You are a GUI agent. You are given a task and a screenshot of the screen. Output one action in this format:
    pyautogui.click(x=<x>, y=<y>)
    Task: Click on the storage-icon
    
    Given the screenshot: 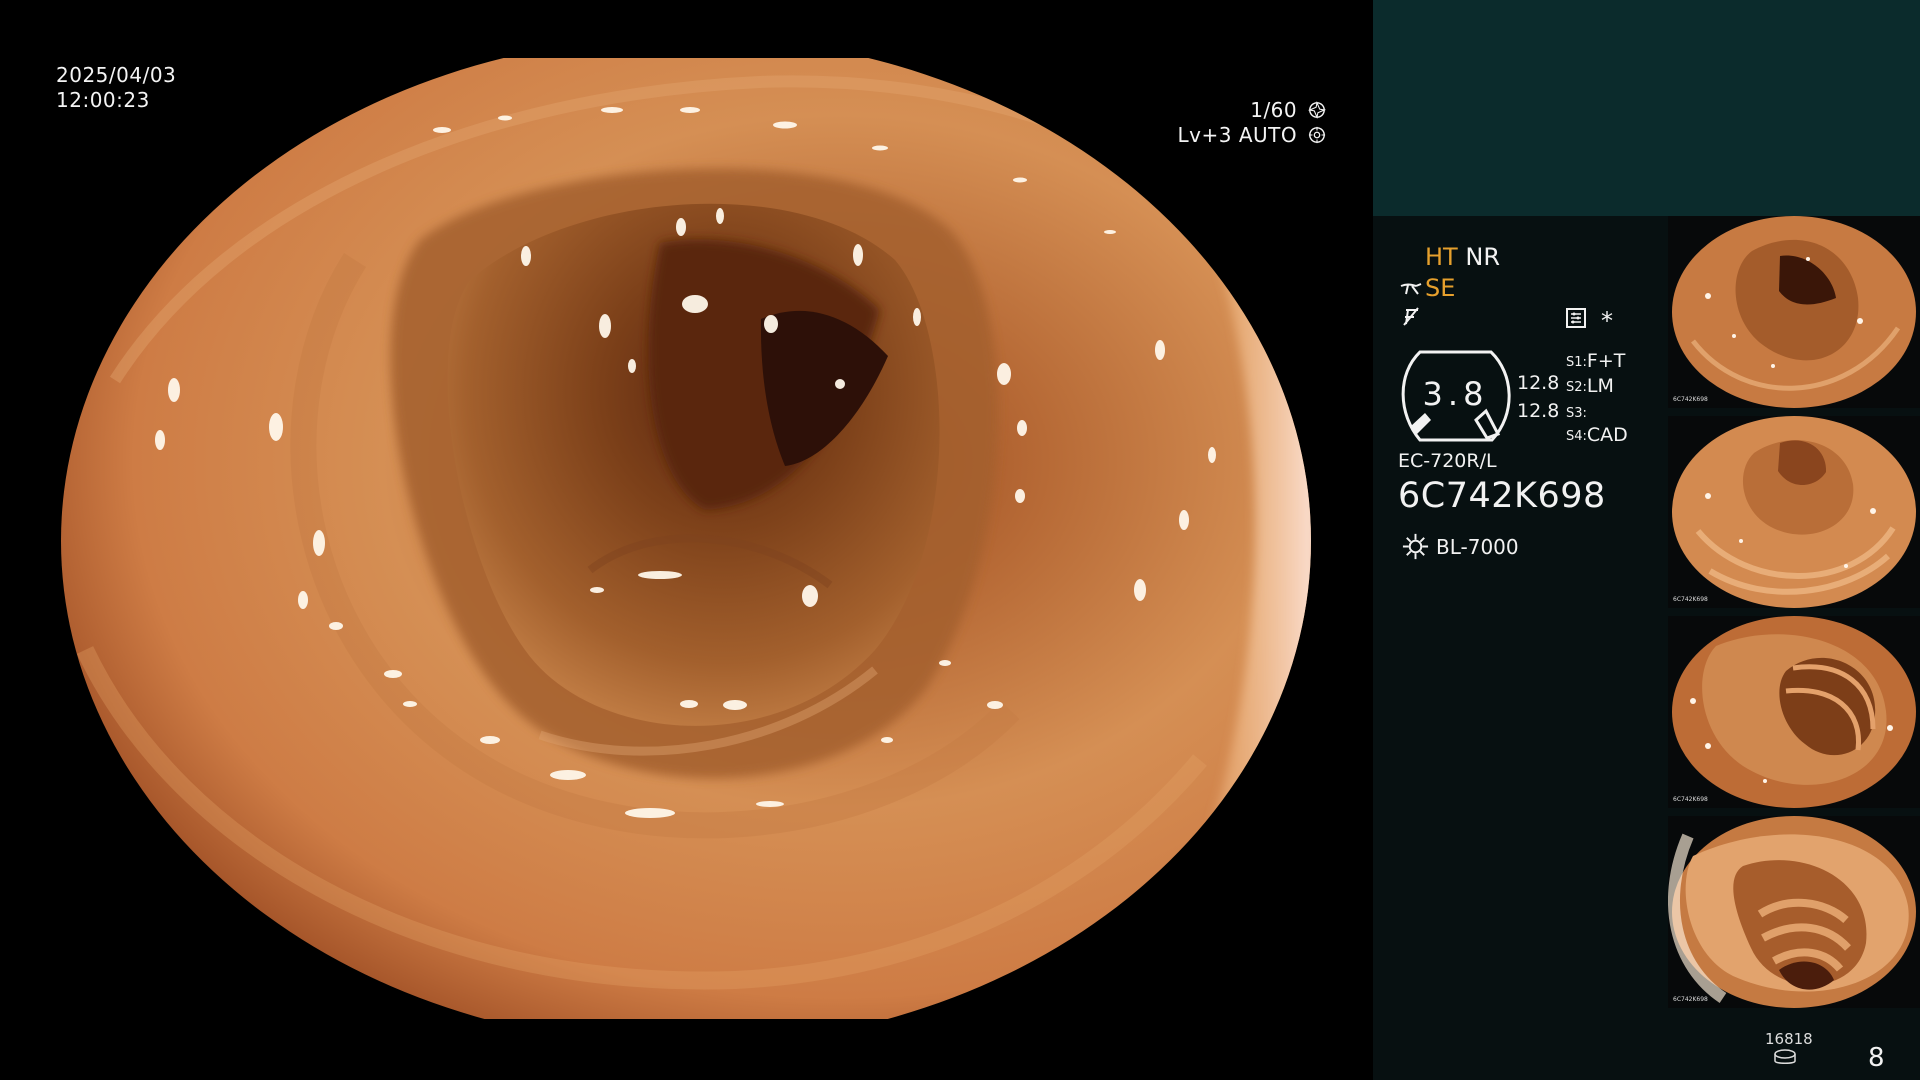 What is the action you would take?
    pyautogui.click(x=1785, y=1056)
    